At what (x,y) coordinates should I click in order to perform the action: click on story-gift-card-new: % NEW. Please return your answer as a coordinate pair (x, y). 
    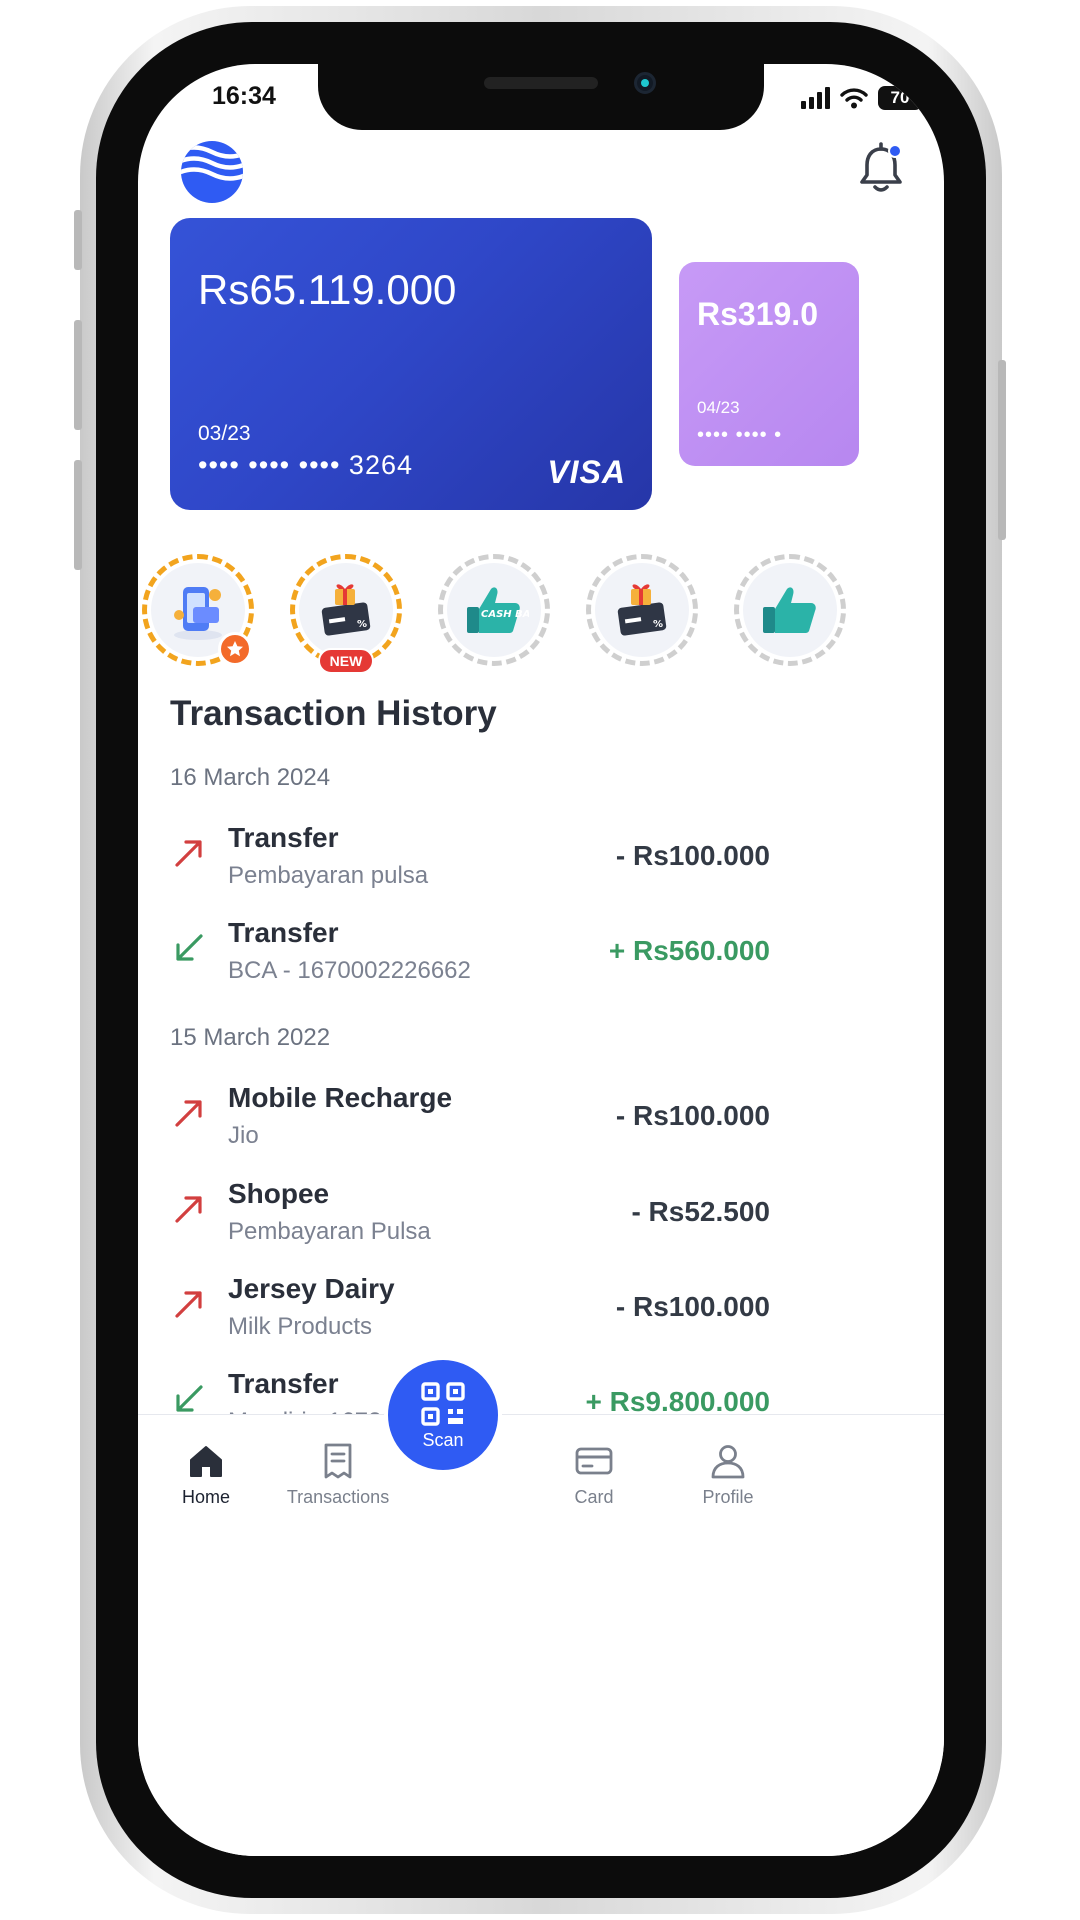
    Looking at the image, I should click on (346, 614).